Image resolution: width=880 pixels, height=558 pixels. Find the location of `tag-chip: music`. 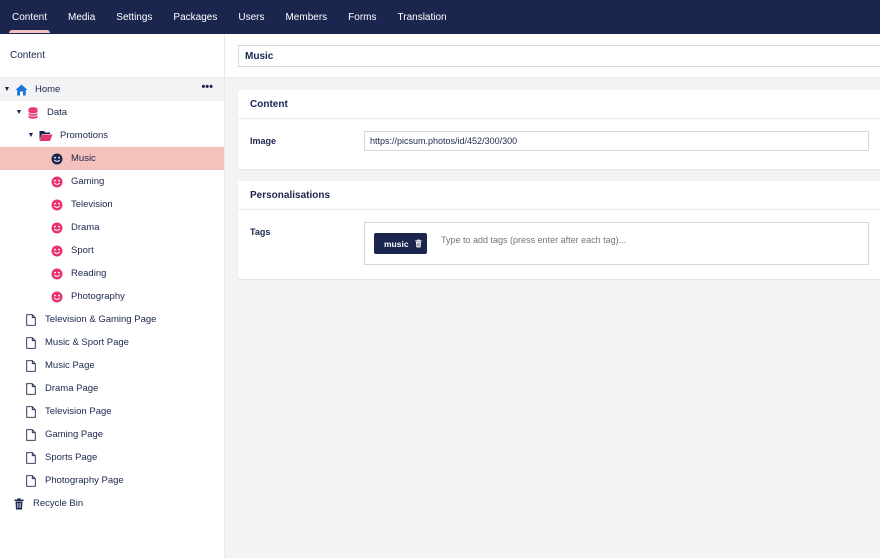

tag-chip: music is located at coordinates (400, 243).